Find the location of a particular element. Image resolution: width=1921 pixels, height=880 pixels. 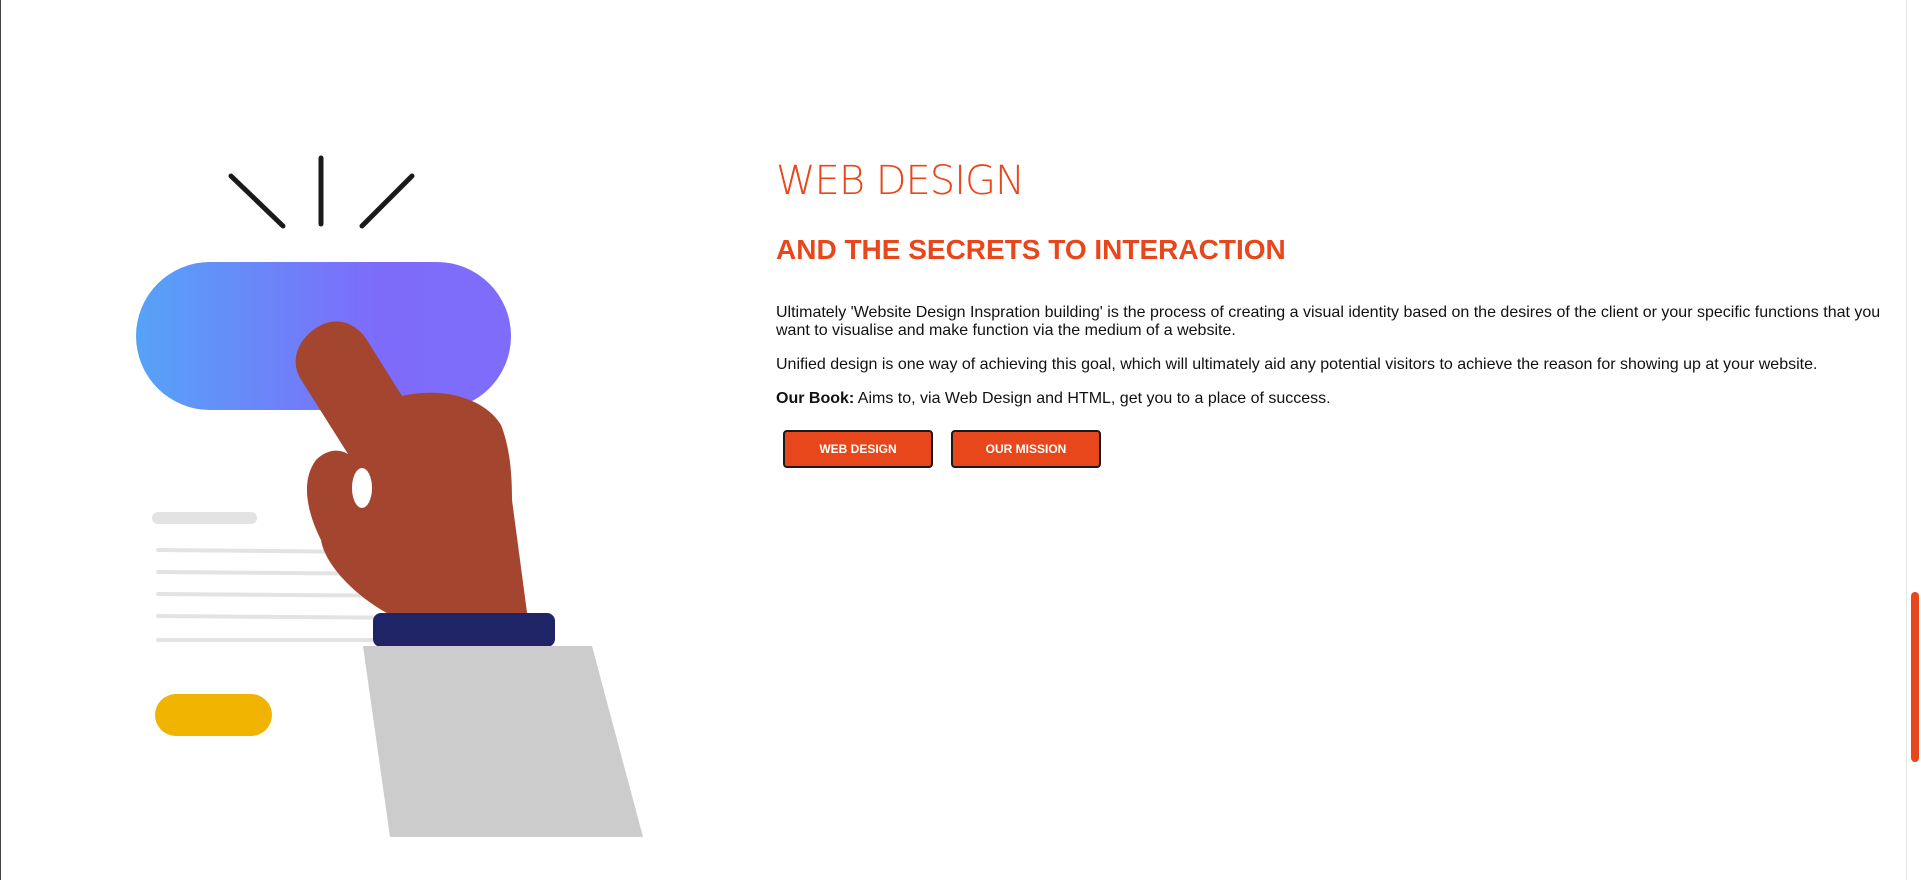

page-title: WEB DESIGN is located at coordinates (900, 181).